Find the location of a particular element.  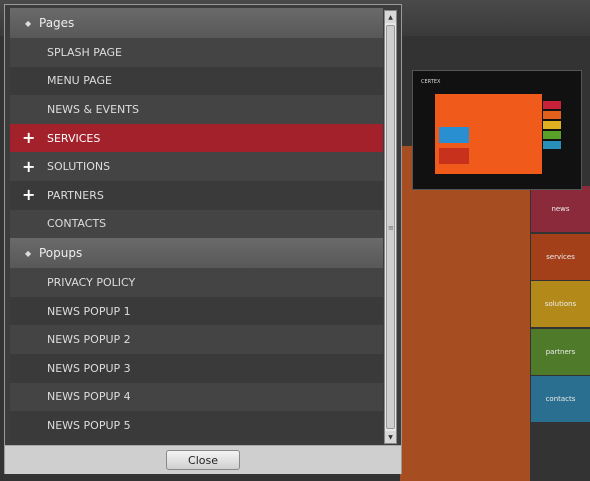

list-item: + SOLUTIONS is located at coordinates (196, 166).